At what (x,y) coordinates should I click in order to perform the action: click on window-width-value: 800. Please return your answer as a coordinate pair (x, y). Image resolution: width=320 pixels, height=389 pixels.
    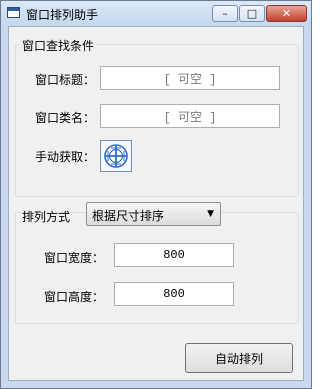
    Looking at the image, I should click on (174, 255).